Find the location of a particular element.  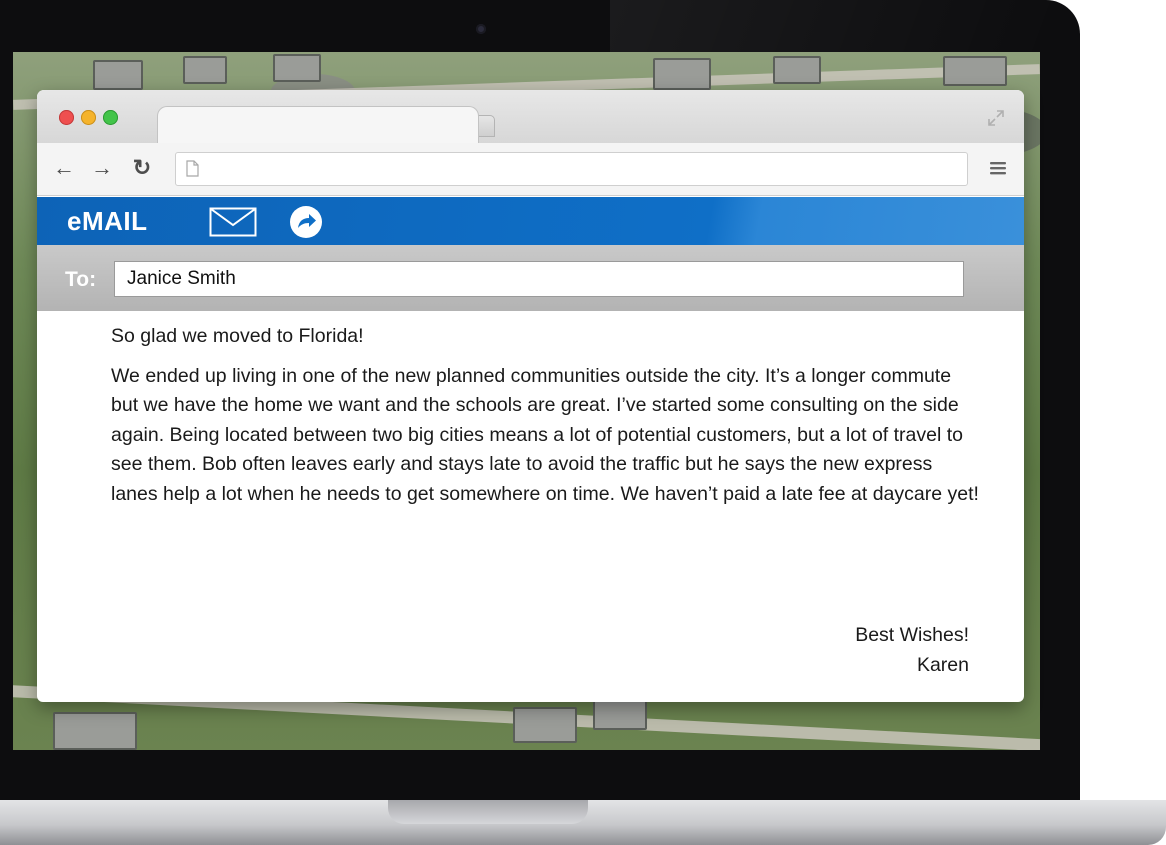

message-greeting: So glad we moved to Florida! is located at coordinates (237, 336).